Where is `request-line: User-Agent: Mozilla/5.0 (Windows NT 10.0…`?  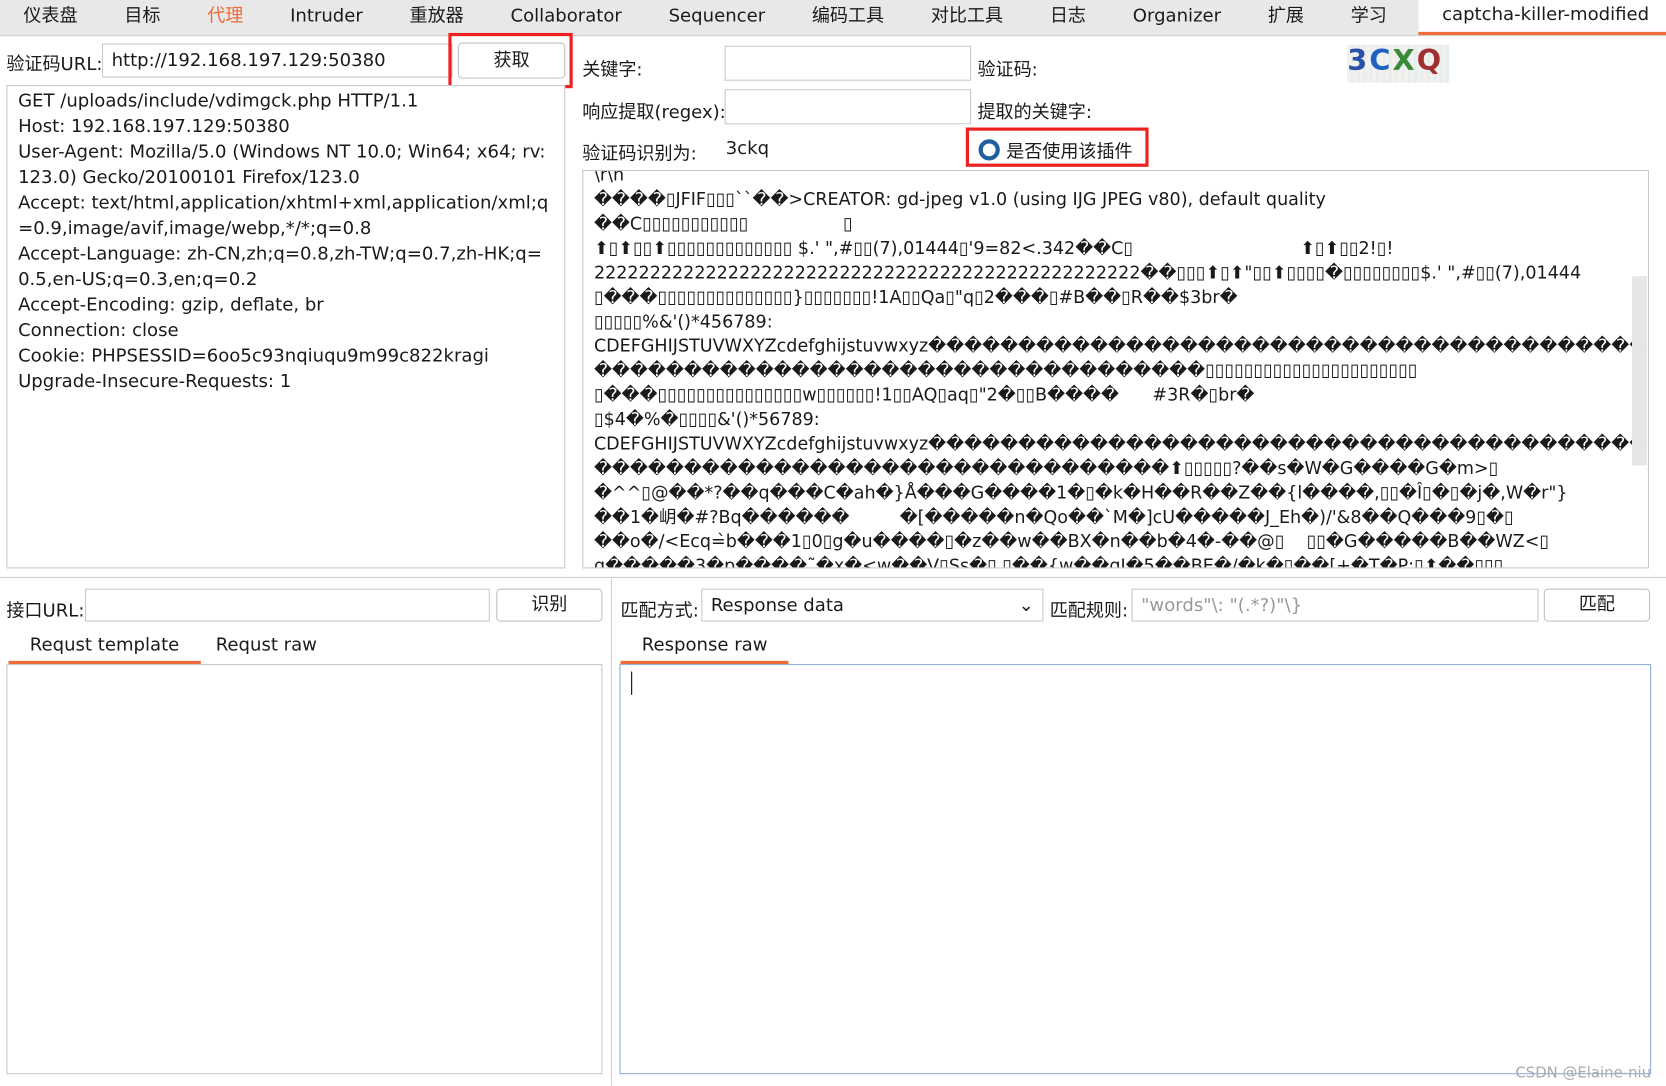
request-line: User-Agent: Mozilla/5.0 (Windows NT 10.0… is located at coordinates (282, 165).